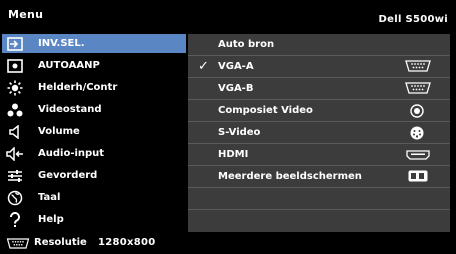 The height and width of the screenshot is (254, 456). Describe the element at coordinates (127, 242) in the screenshot. I see `resolution-value: 1280x800` at that location.